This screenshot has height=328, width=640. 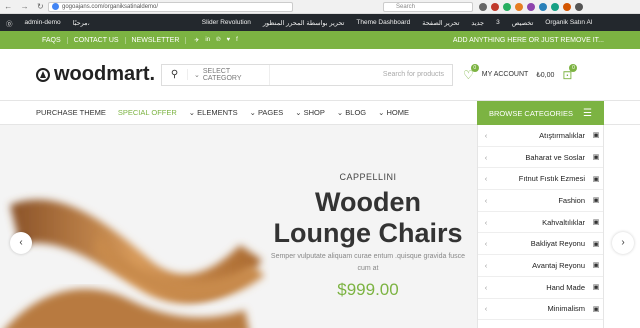 What do you see at coordinates (440, 23) in the screenshot?
I see `admin-bar-edit-page: تحرير الصفحة` at bounding box center [440, 23].